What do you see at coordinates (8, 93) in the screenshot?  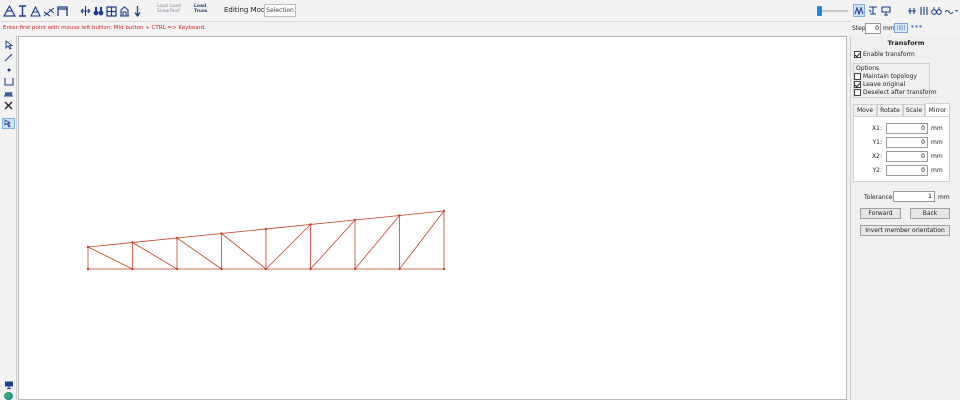 I see `spring-icon` at bounding box center [8, 93].